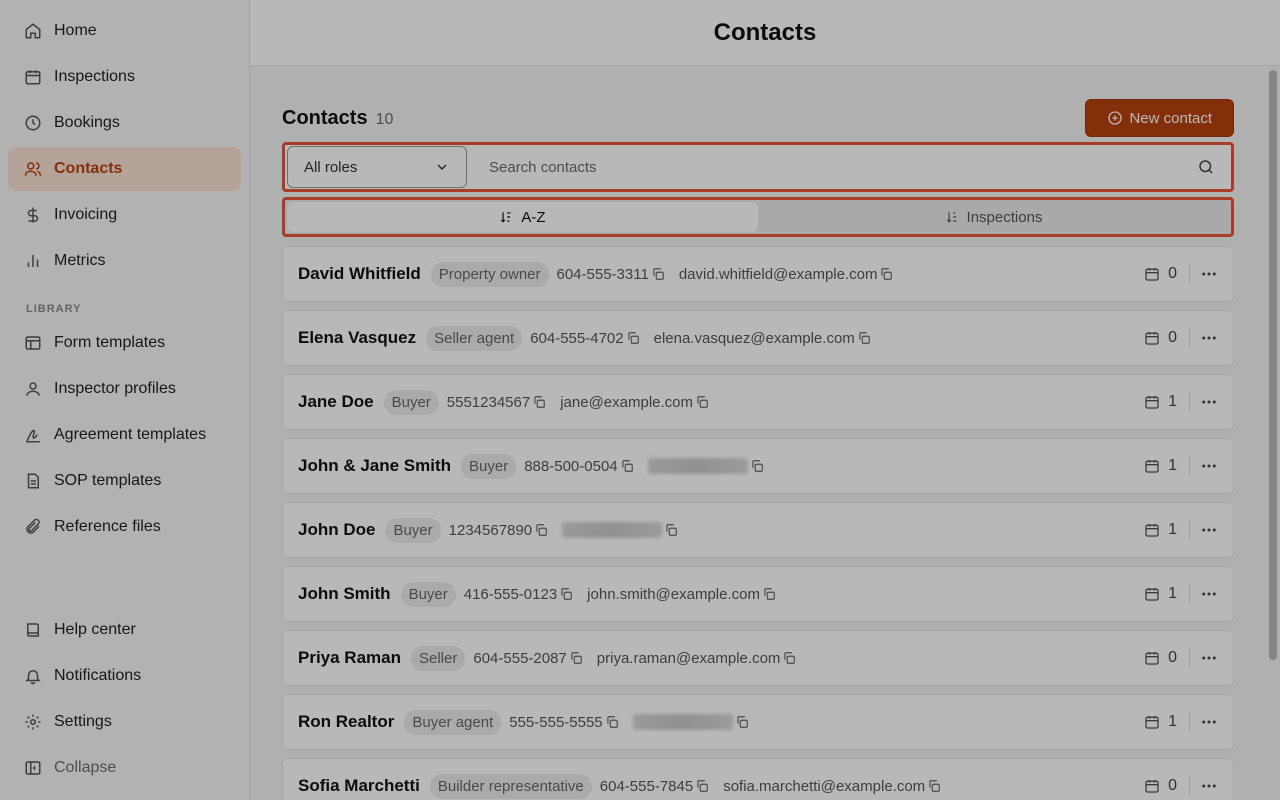 This screenshot has width=1280, height=800. I want to click on contact-phone: 888-500-0504, so click(571, 466).